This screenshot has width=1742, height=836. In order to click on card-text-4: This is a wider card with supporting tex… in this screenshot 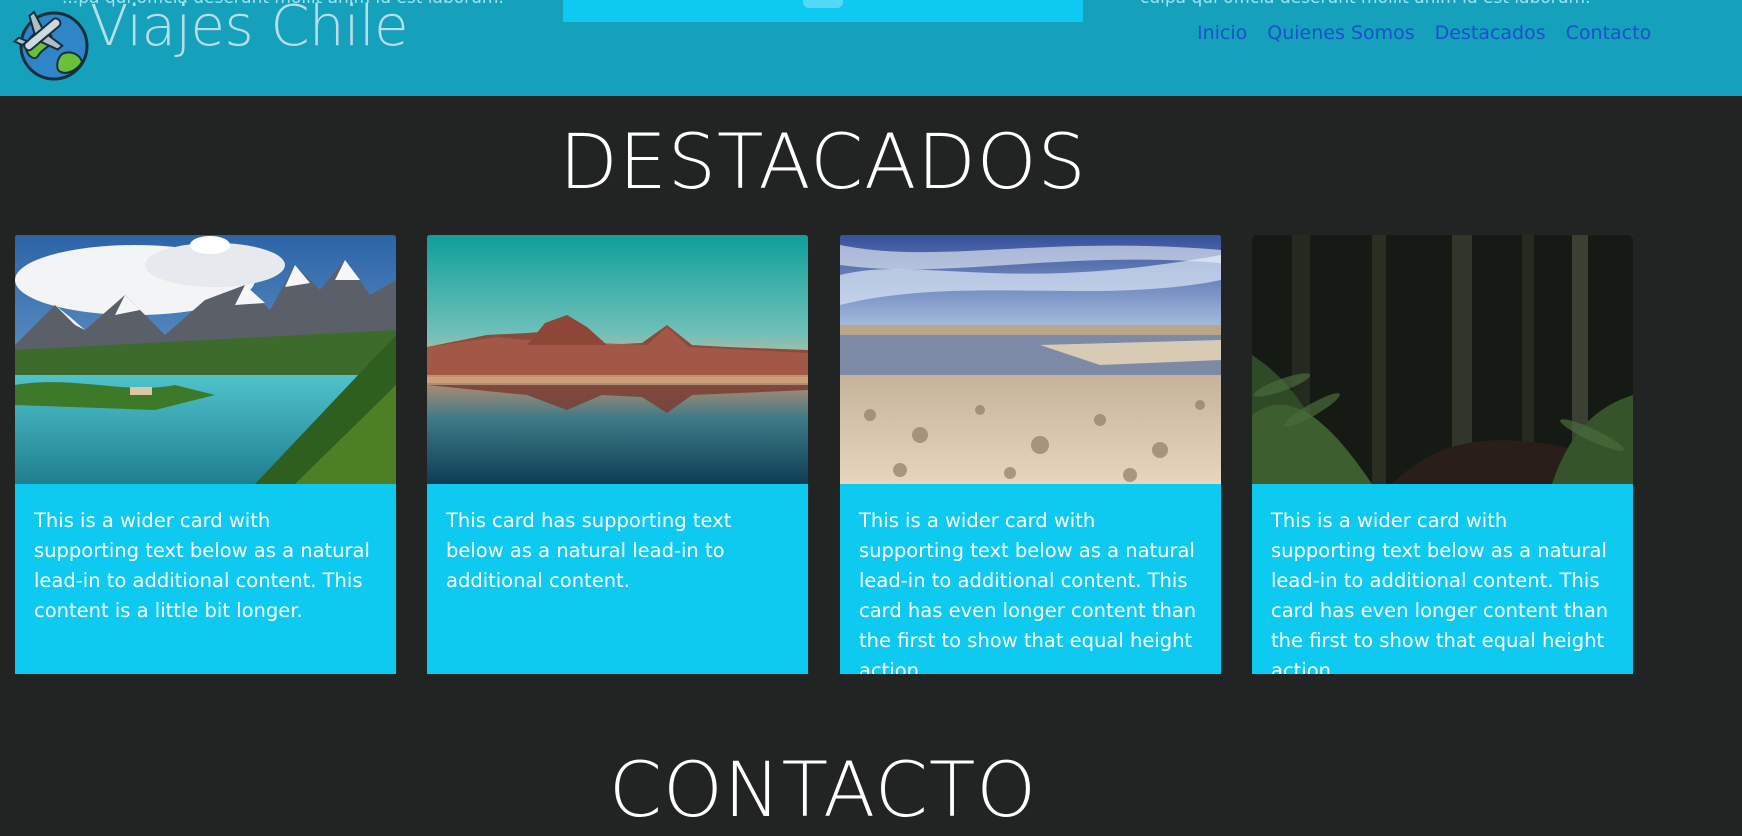, I will do `click(1440, 591)`.